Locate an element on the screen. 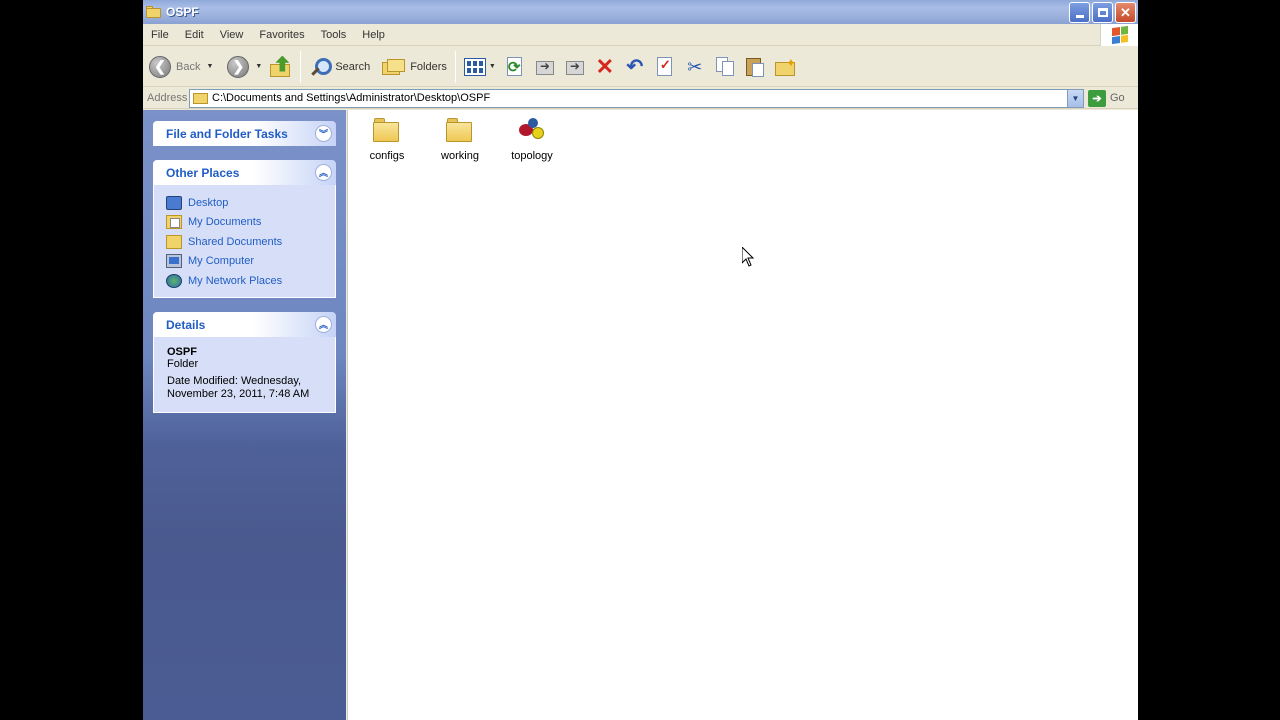 Image resolution: width=1280 pixels, height=720 pixels. toolbar: ❮ Back ▼ ❯ ▼ Search Folders ▼ ✕ ↶ is located at coordinates (640, 67).